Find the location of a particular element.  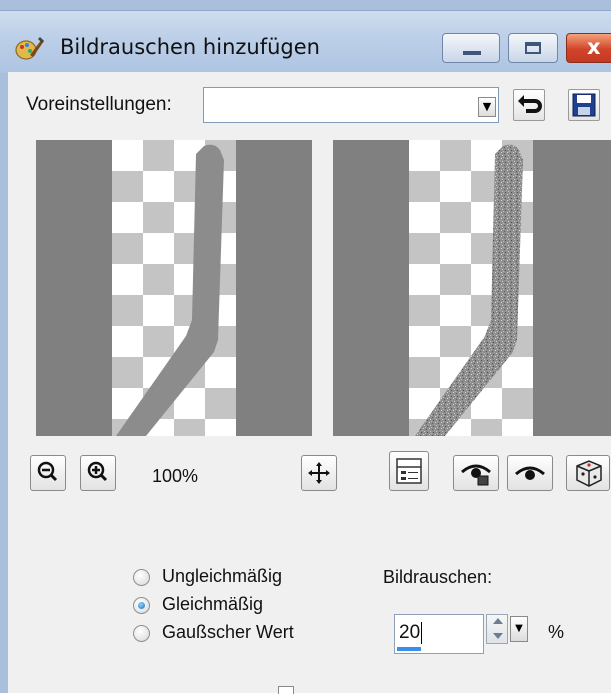

close-button: x is located at coordinates (588, 48).